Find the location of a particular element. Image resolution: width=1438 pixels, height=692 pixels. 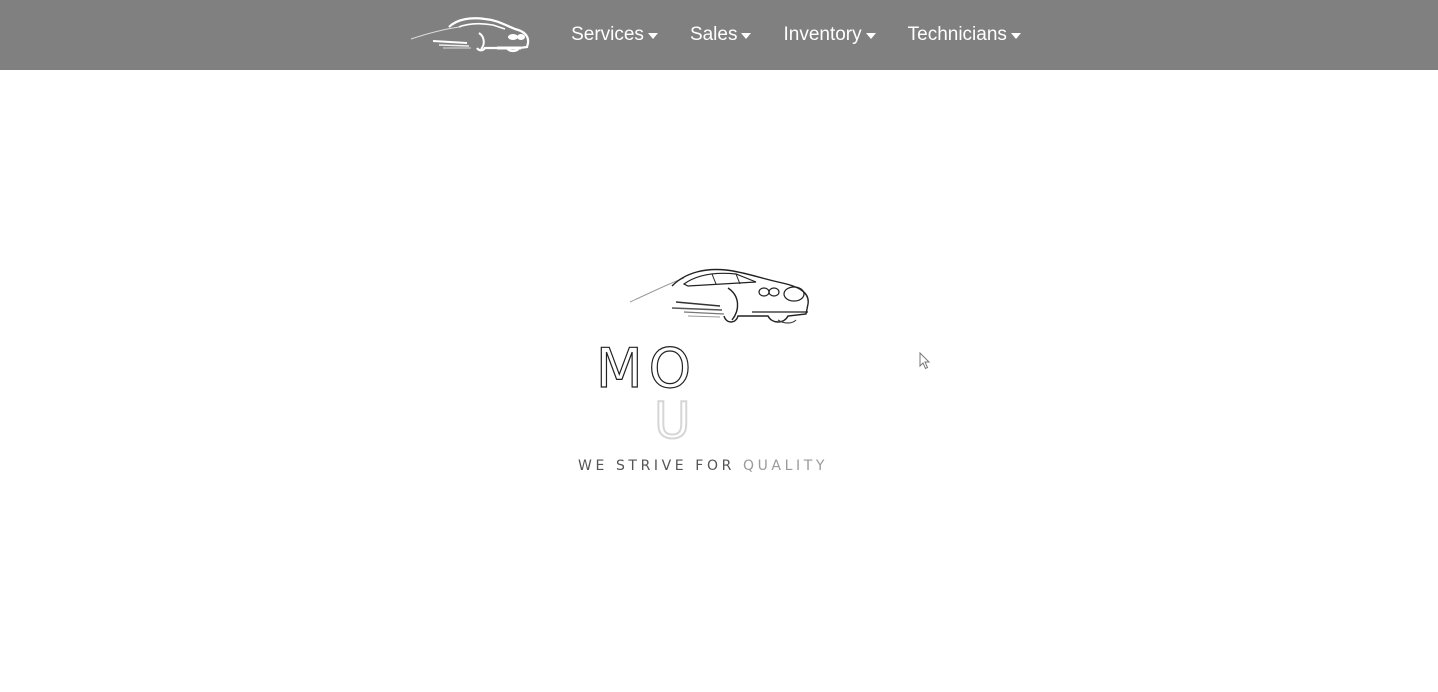

nav-technicians-dropdown: Technicians is located at coordinates (964, 35).